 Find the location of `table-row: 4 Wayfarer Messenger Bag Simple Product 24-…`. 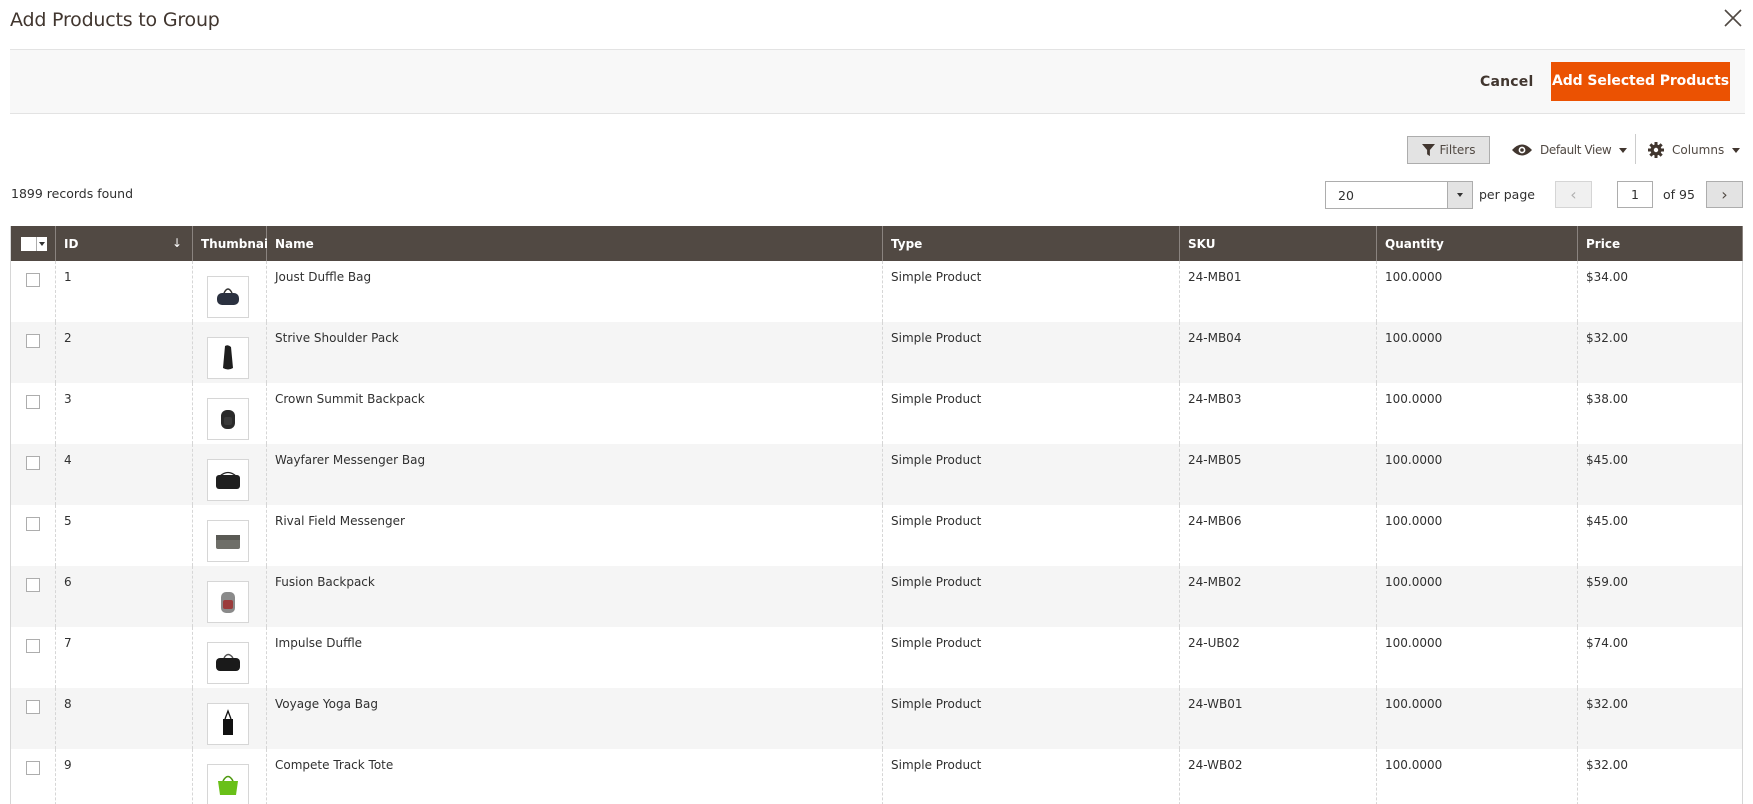

table-row: 4 Wayfarer Messenger Bag Simple Product 24-… is located at coordinates (876, 474).